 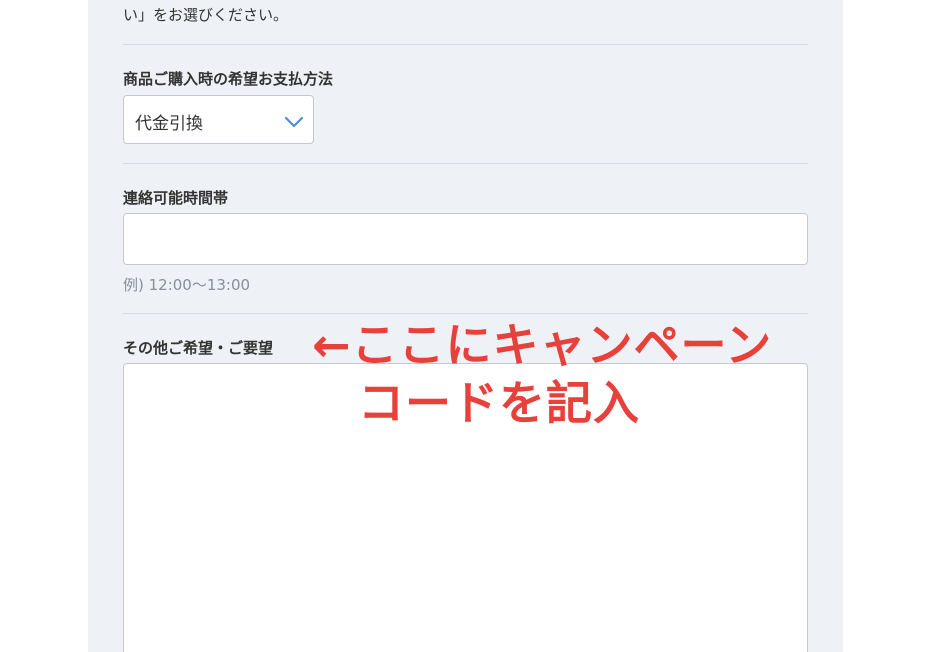 I want to click on payment-method-selected-value: 代金引換, so click(x=169, y=124).